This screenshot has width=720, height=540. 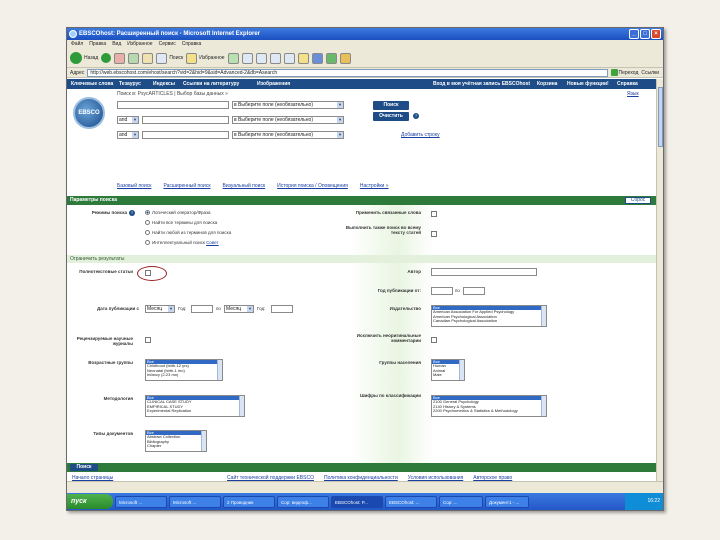 I want to click on year-from-input, so click(x=202, y=309).